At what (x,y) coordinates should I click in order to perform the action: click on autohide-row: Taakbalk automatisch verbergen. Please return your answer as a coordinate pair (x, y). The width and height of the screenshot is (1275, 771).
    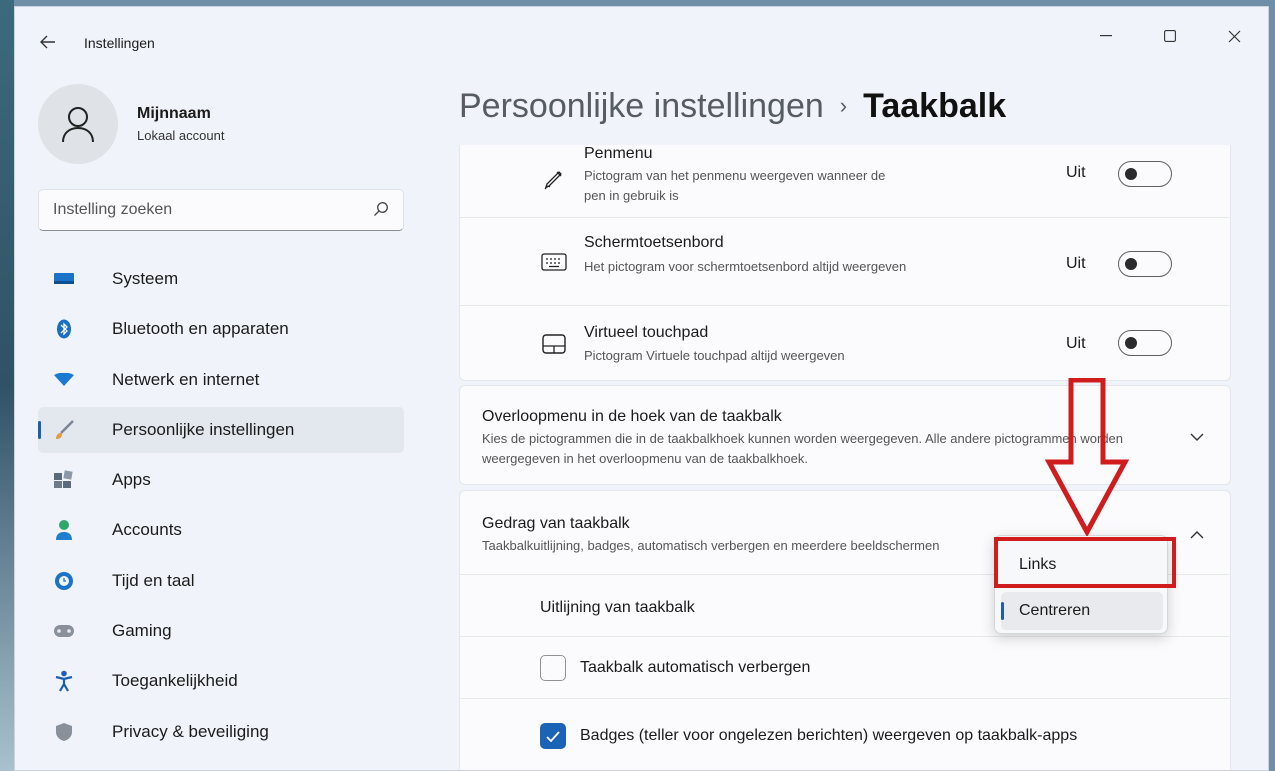
    Looking at the image, I should click on (845, 668).